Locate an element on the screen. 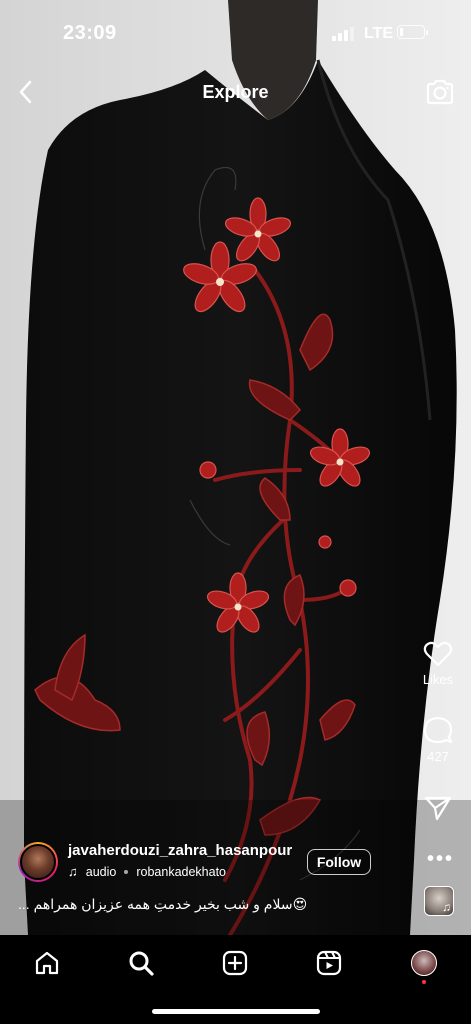  audio-label: audio is located at coordinates (101, 871).